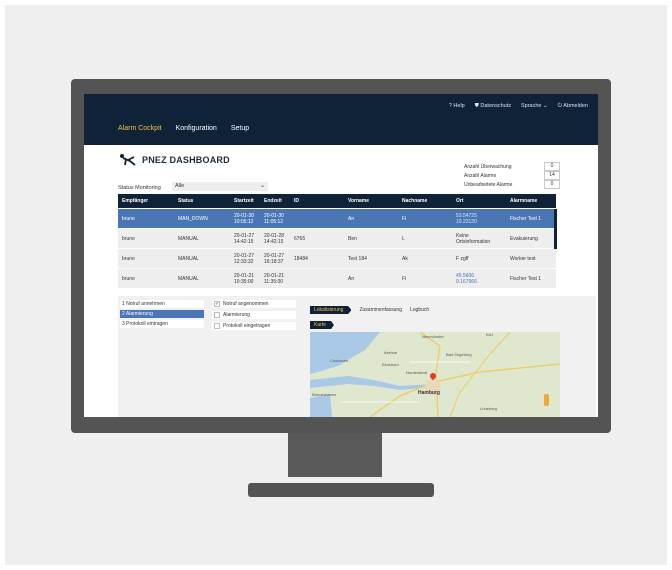  What do you see at coordinates (457, 106) in the screenshot?
I see `help-link: ? Help` at bounding box center [457, 106].